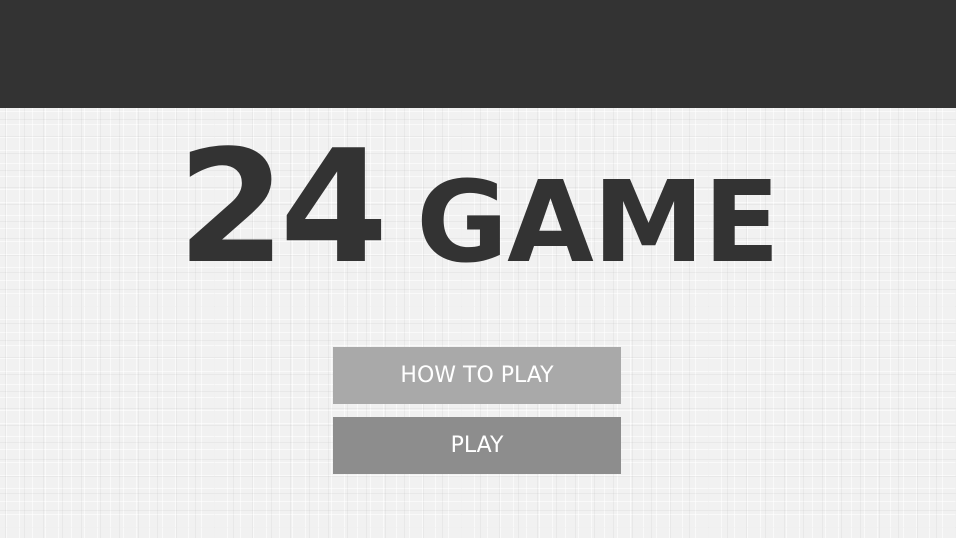  What do you see at coordinates (282, 207) in the screenshot?
I see `game-title-number: 24` at bounding box center [282, 207].